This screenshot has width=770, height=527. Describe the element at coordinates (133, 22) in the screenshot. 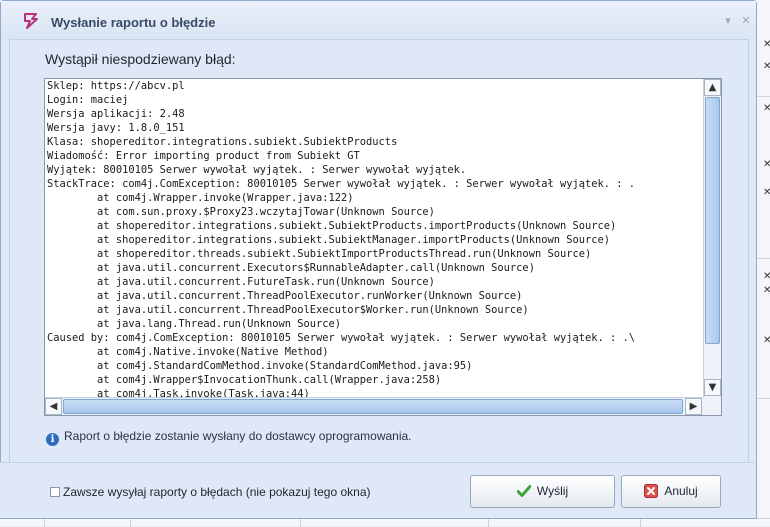

I see `dialog-title: Wysłanie raportu o błędzie` at that location.